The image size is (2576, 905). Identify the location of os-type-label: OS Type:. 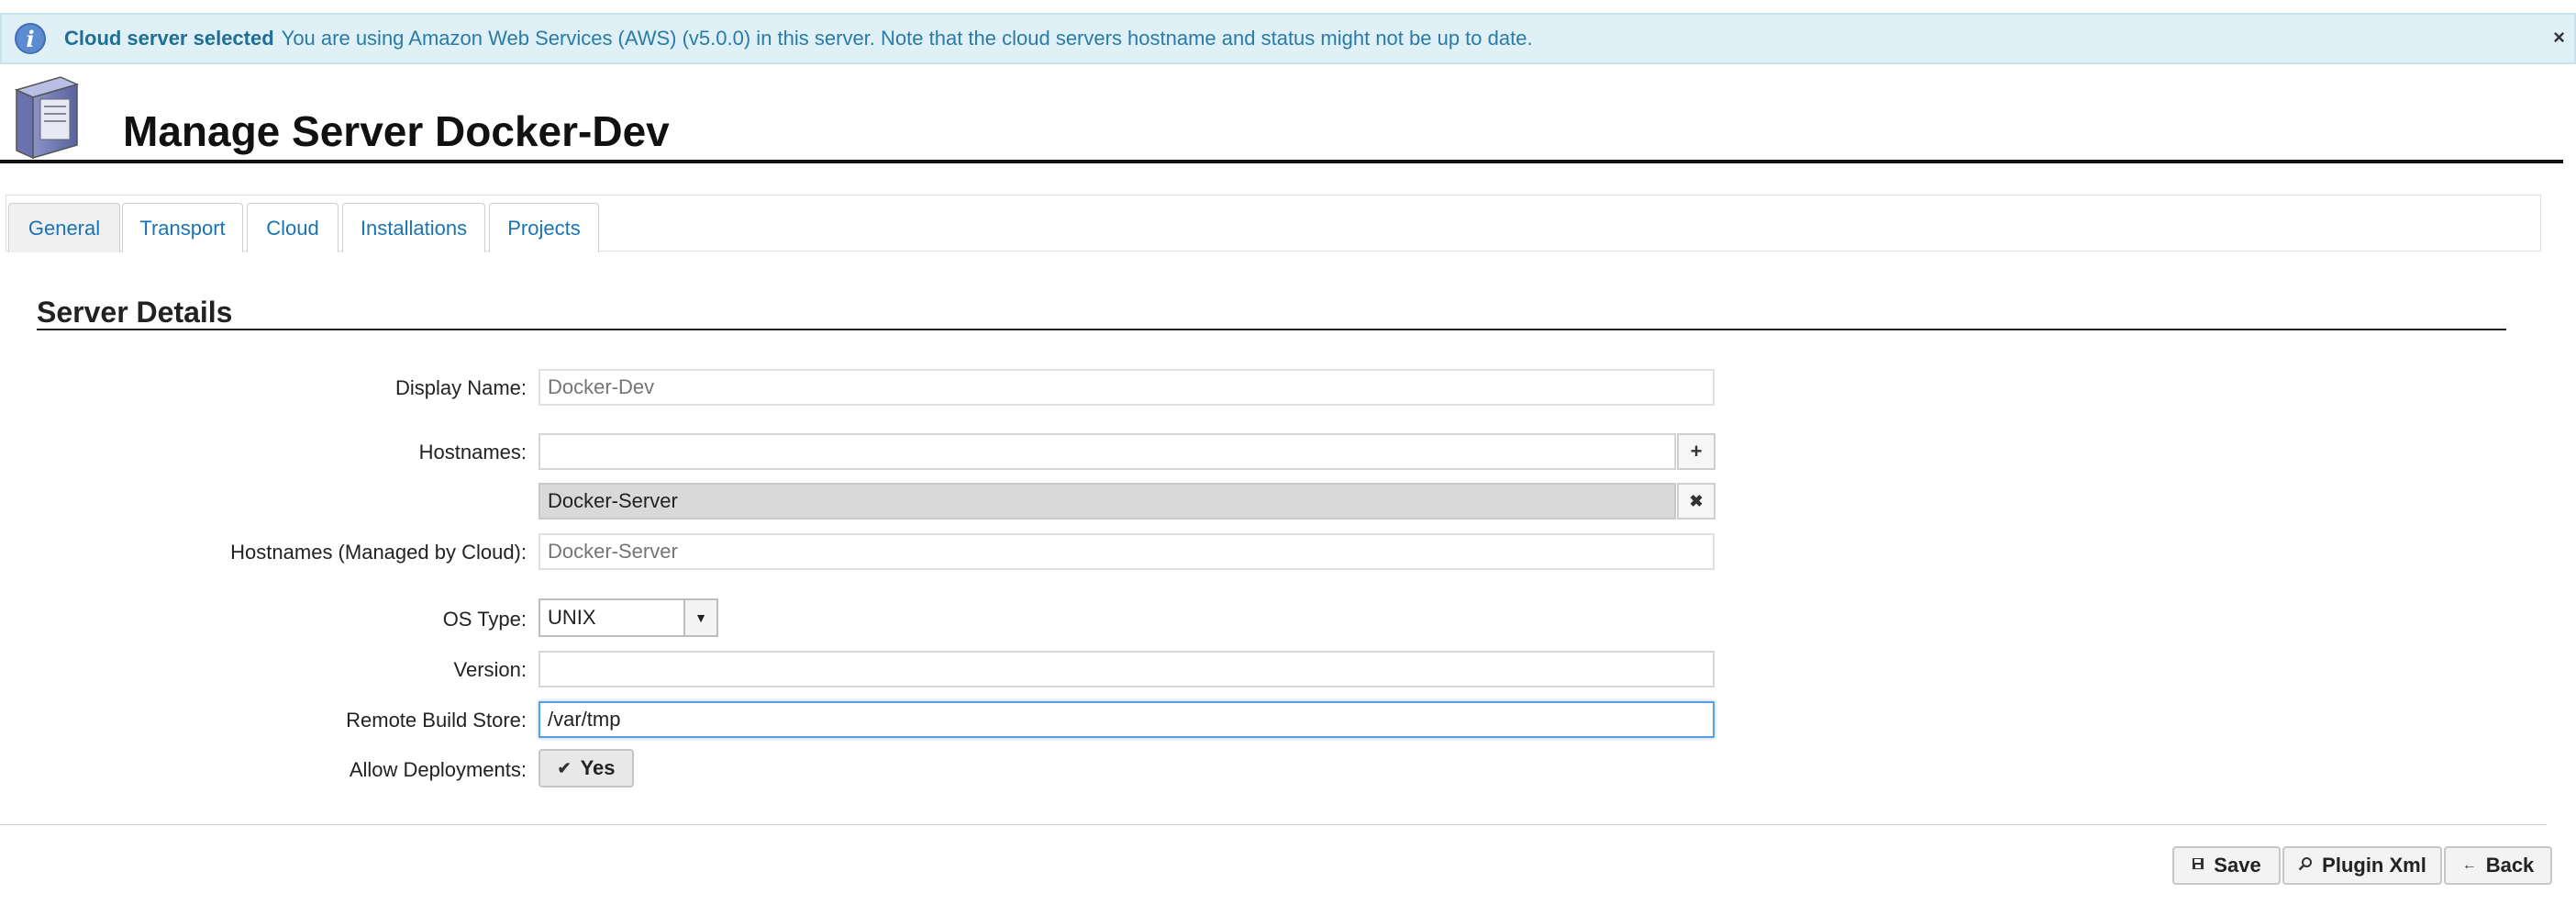
(484, 619).